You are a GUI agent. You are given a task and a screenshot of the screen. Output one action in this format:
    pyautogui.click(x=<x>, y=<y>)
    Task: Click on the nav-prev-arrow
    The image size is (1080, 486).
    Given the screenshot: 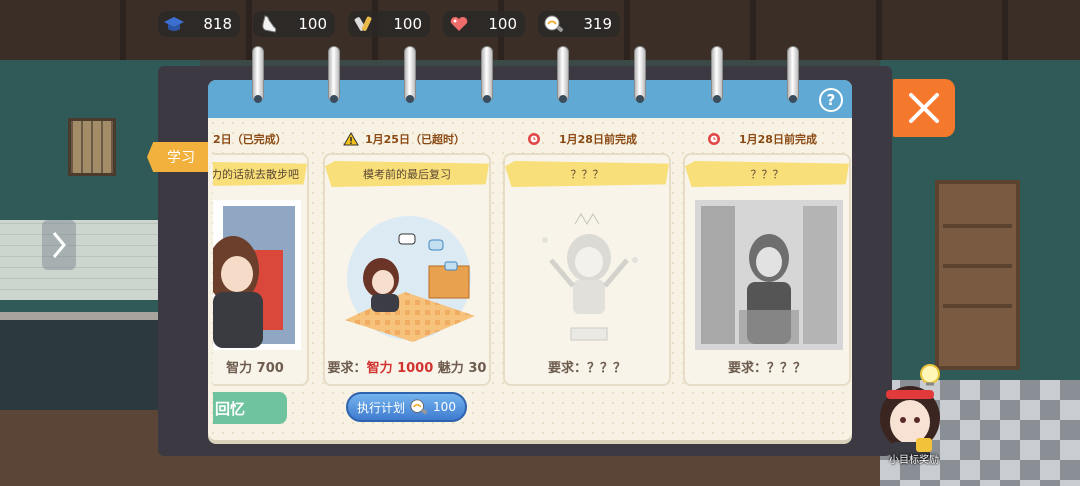 What is the action you would take?
    pyautogui.click(x=59, y=245)
    